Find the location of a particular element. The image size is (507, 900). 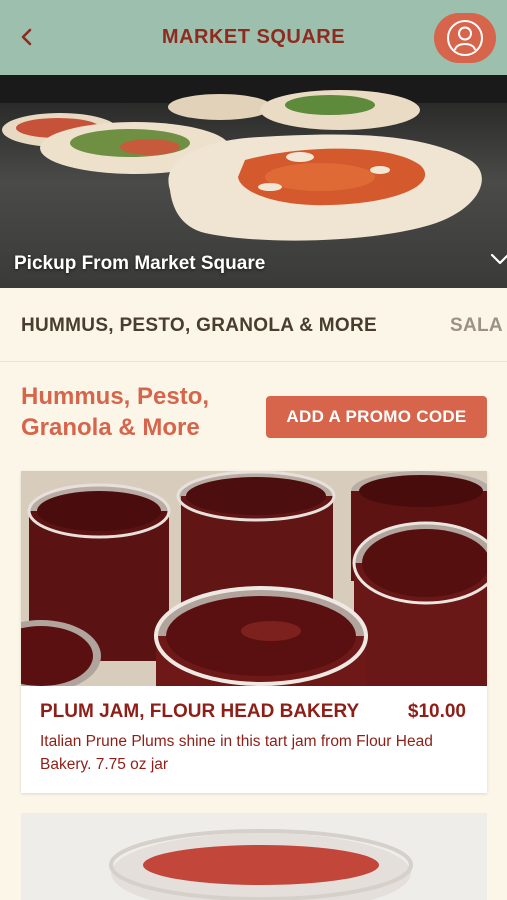

product-image is located at coordinates (254, 856).